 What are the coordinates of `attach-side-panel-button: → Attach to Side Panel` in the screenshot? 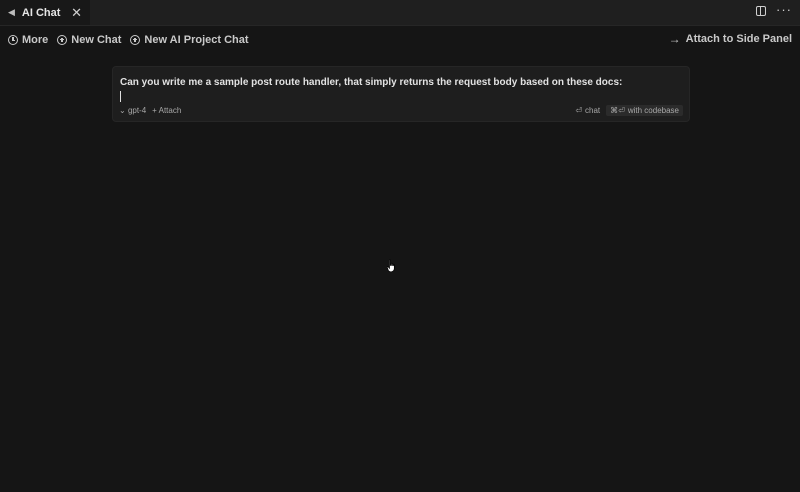 It's located at (730, 39).